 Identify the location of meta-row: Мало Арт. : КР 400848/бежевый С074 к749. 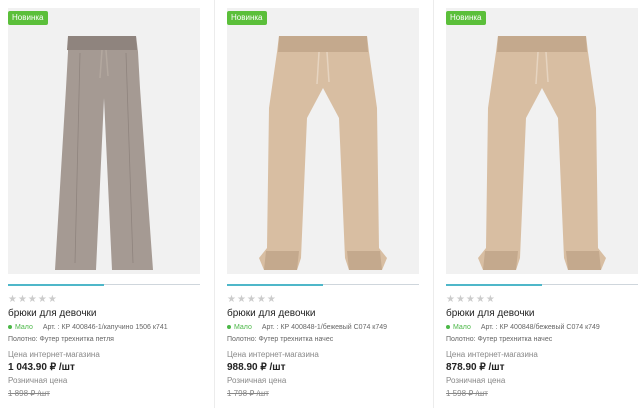
(523, 327).